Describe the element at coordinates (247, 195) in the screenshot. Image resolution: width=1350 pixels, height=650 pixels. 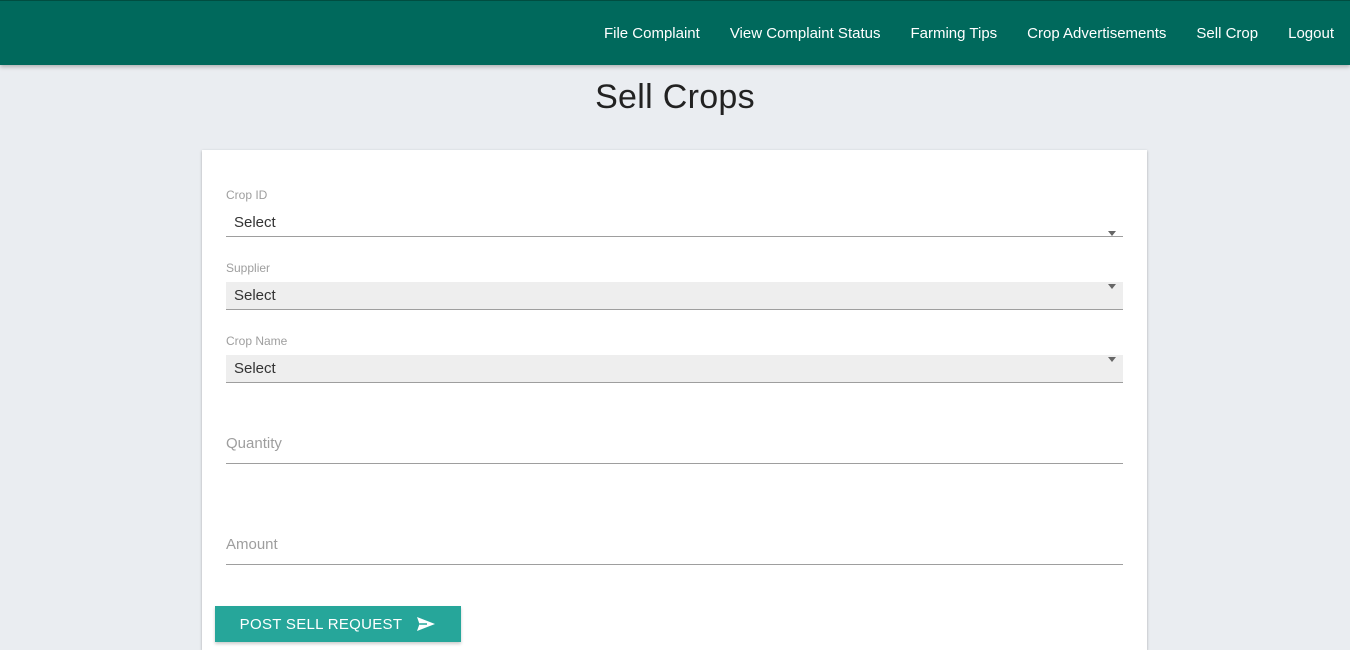
I see `crop-id-label: Crop ID` at that location.